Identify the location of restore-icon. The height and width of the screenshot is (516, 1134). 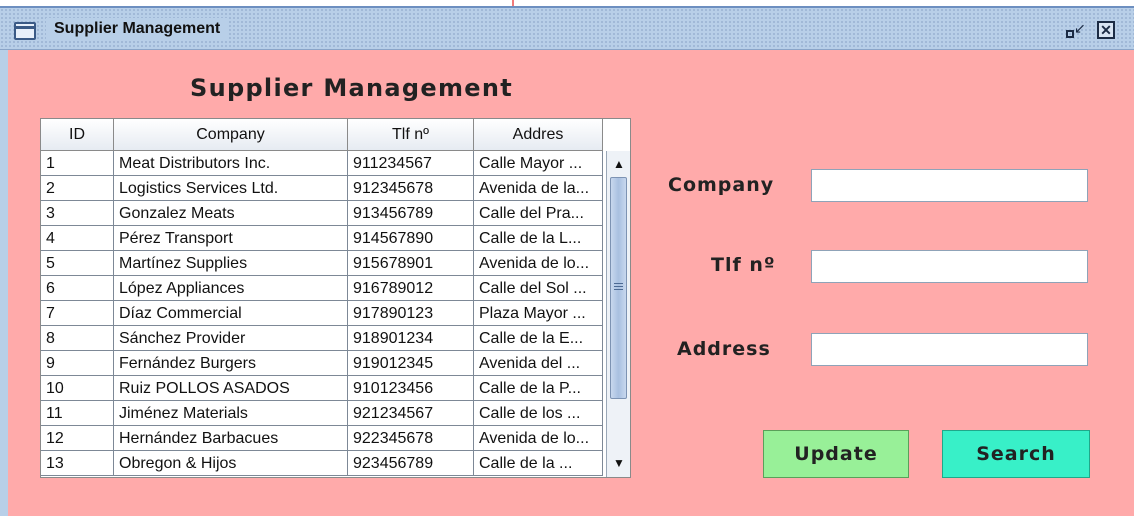
(1070, 34).